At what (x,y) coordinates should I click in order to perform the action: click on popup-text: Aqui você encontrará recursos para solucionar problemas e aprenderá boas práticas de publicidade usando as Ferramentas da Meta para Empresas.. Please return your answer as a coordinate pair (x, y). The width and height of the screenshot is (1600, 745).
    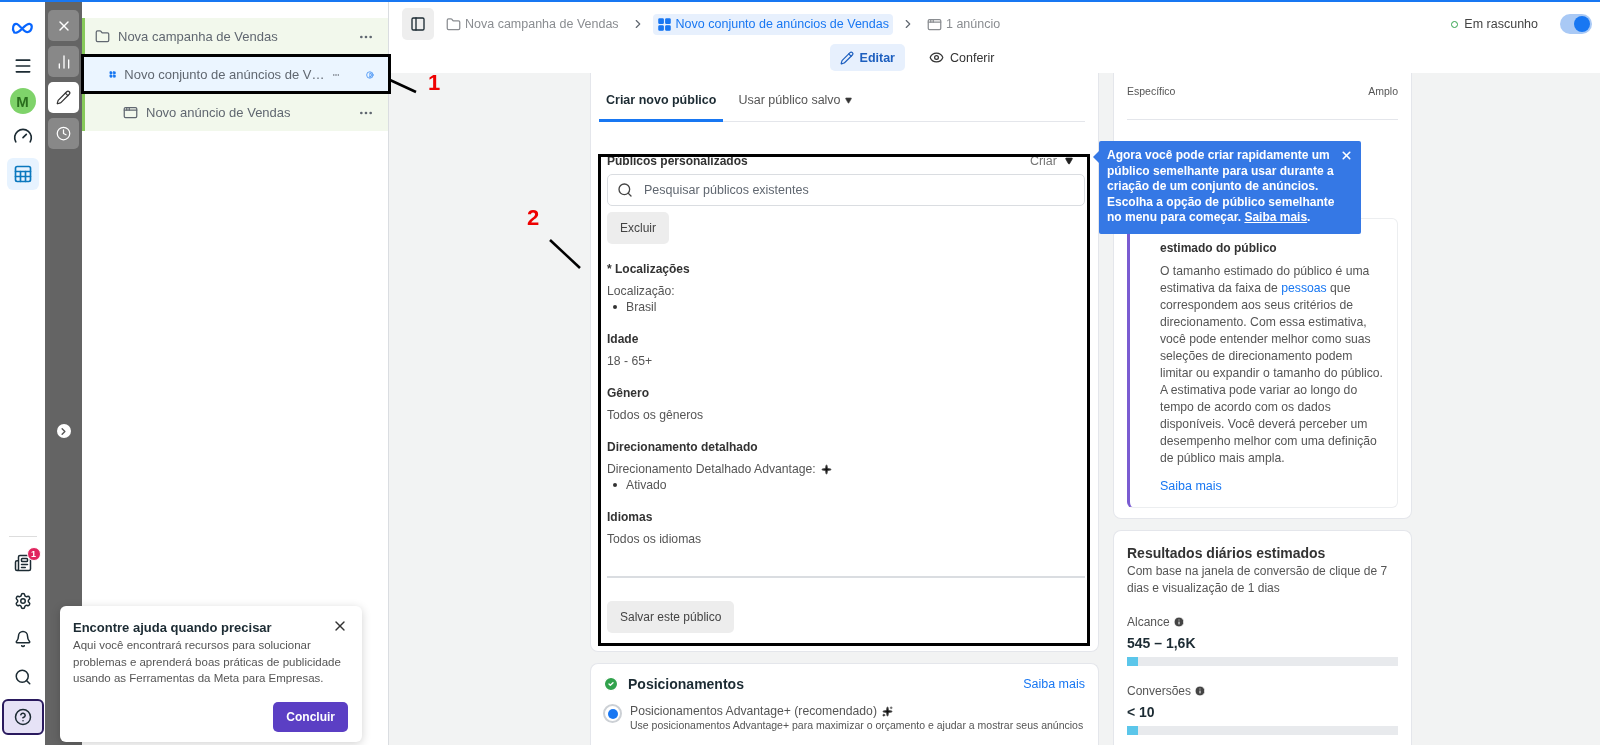
    Looking at the image, I should click on (207, 662).